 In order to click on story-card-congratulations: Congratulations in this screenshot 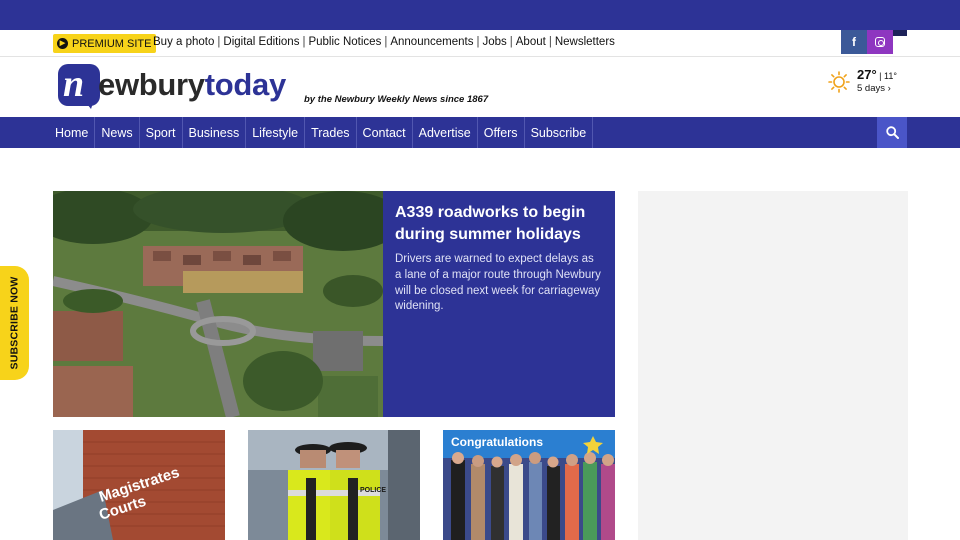, I will do `click(529, 485)`.